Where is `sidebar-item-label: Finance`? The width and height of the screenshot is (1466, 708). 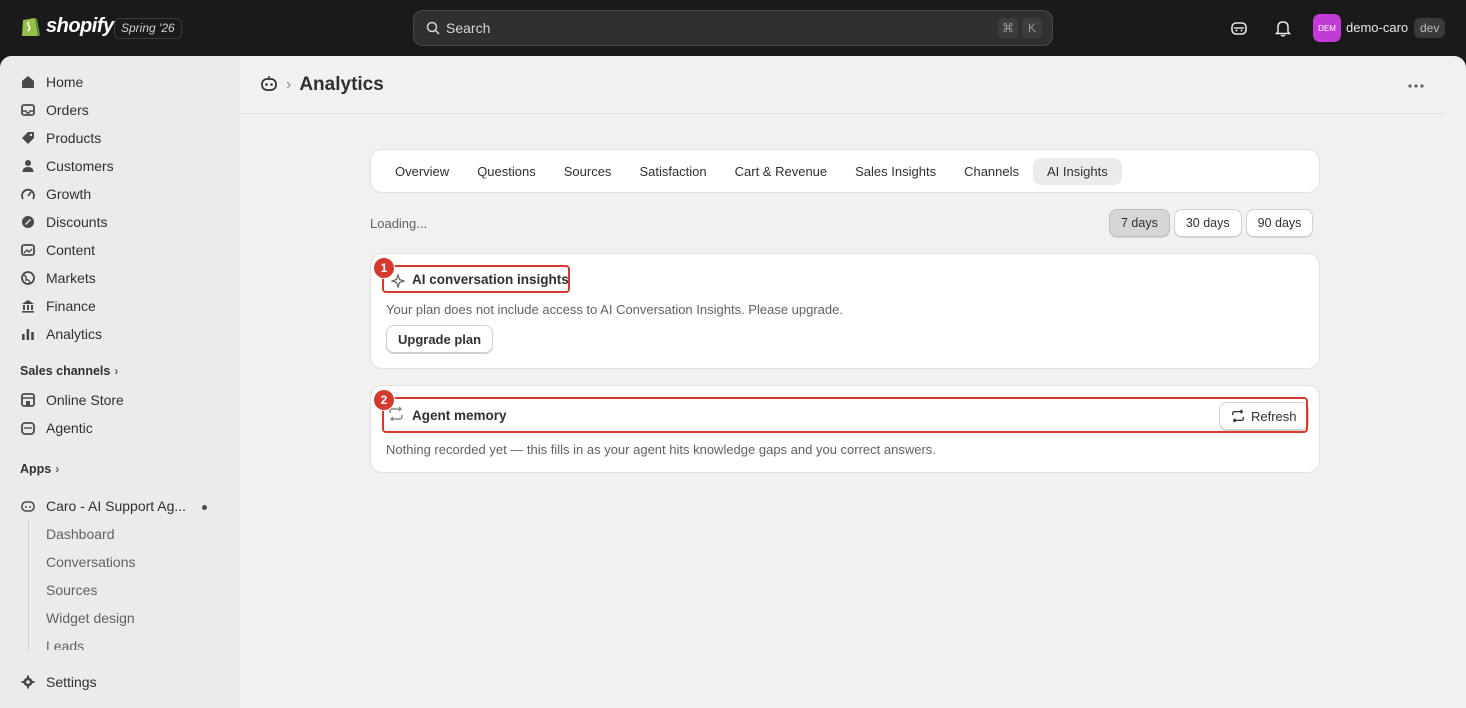 sidebar-item-label: Finance is located at coordinates (71, 306).